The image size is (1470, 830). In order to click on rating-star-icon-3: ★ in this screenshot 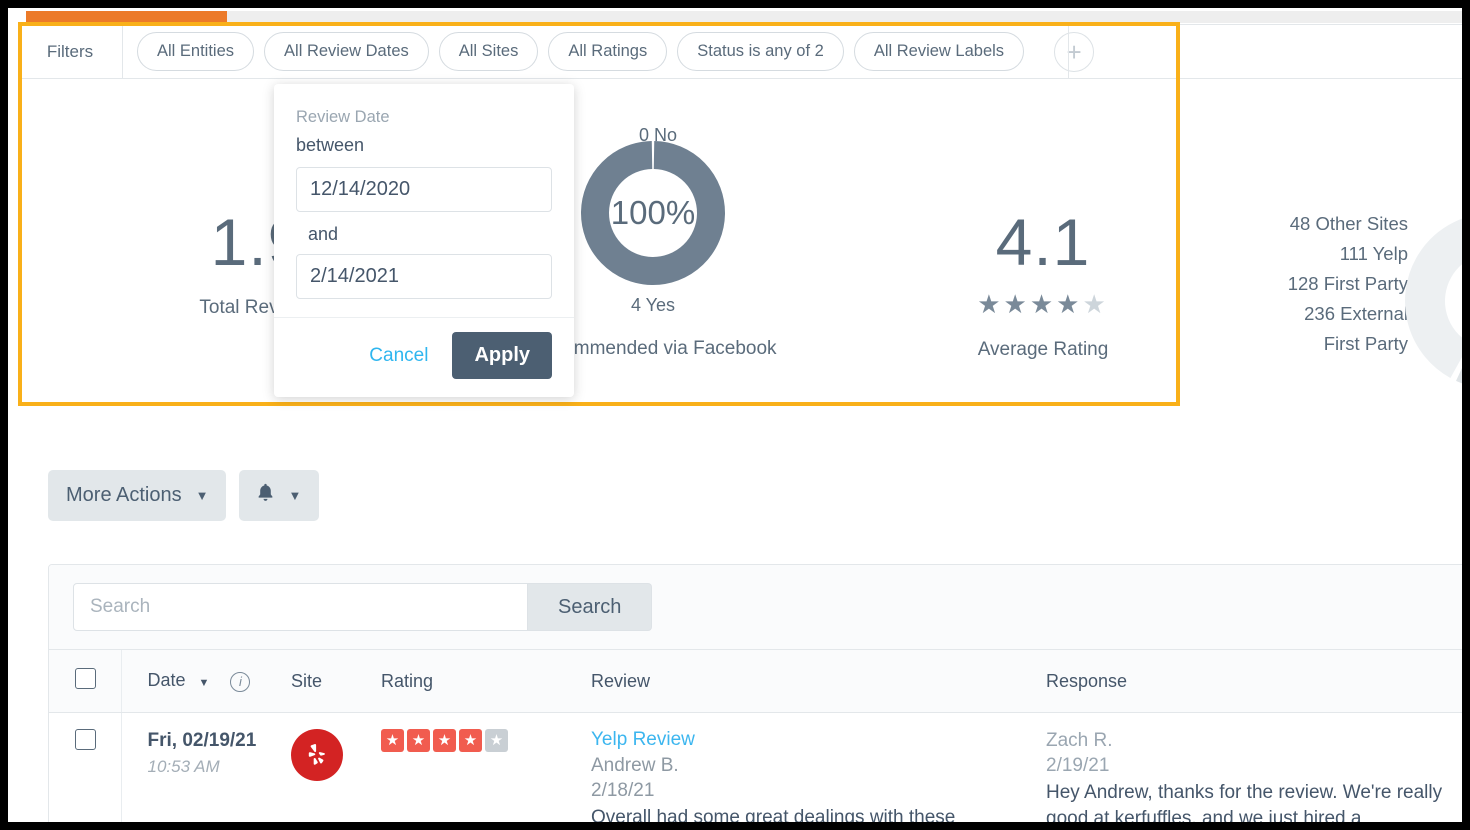, I will do `click(444, 740)`.